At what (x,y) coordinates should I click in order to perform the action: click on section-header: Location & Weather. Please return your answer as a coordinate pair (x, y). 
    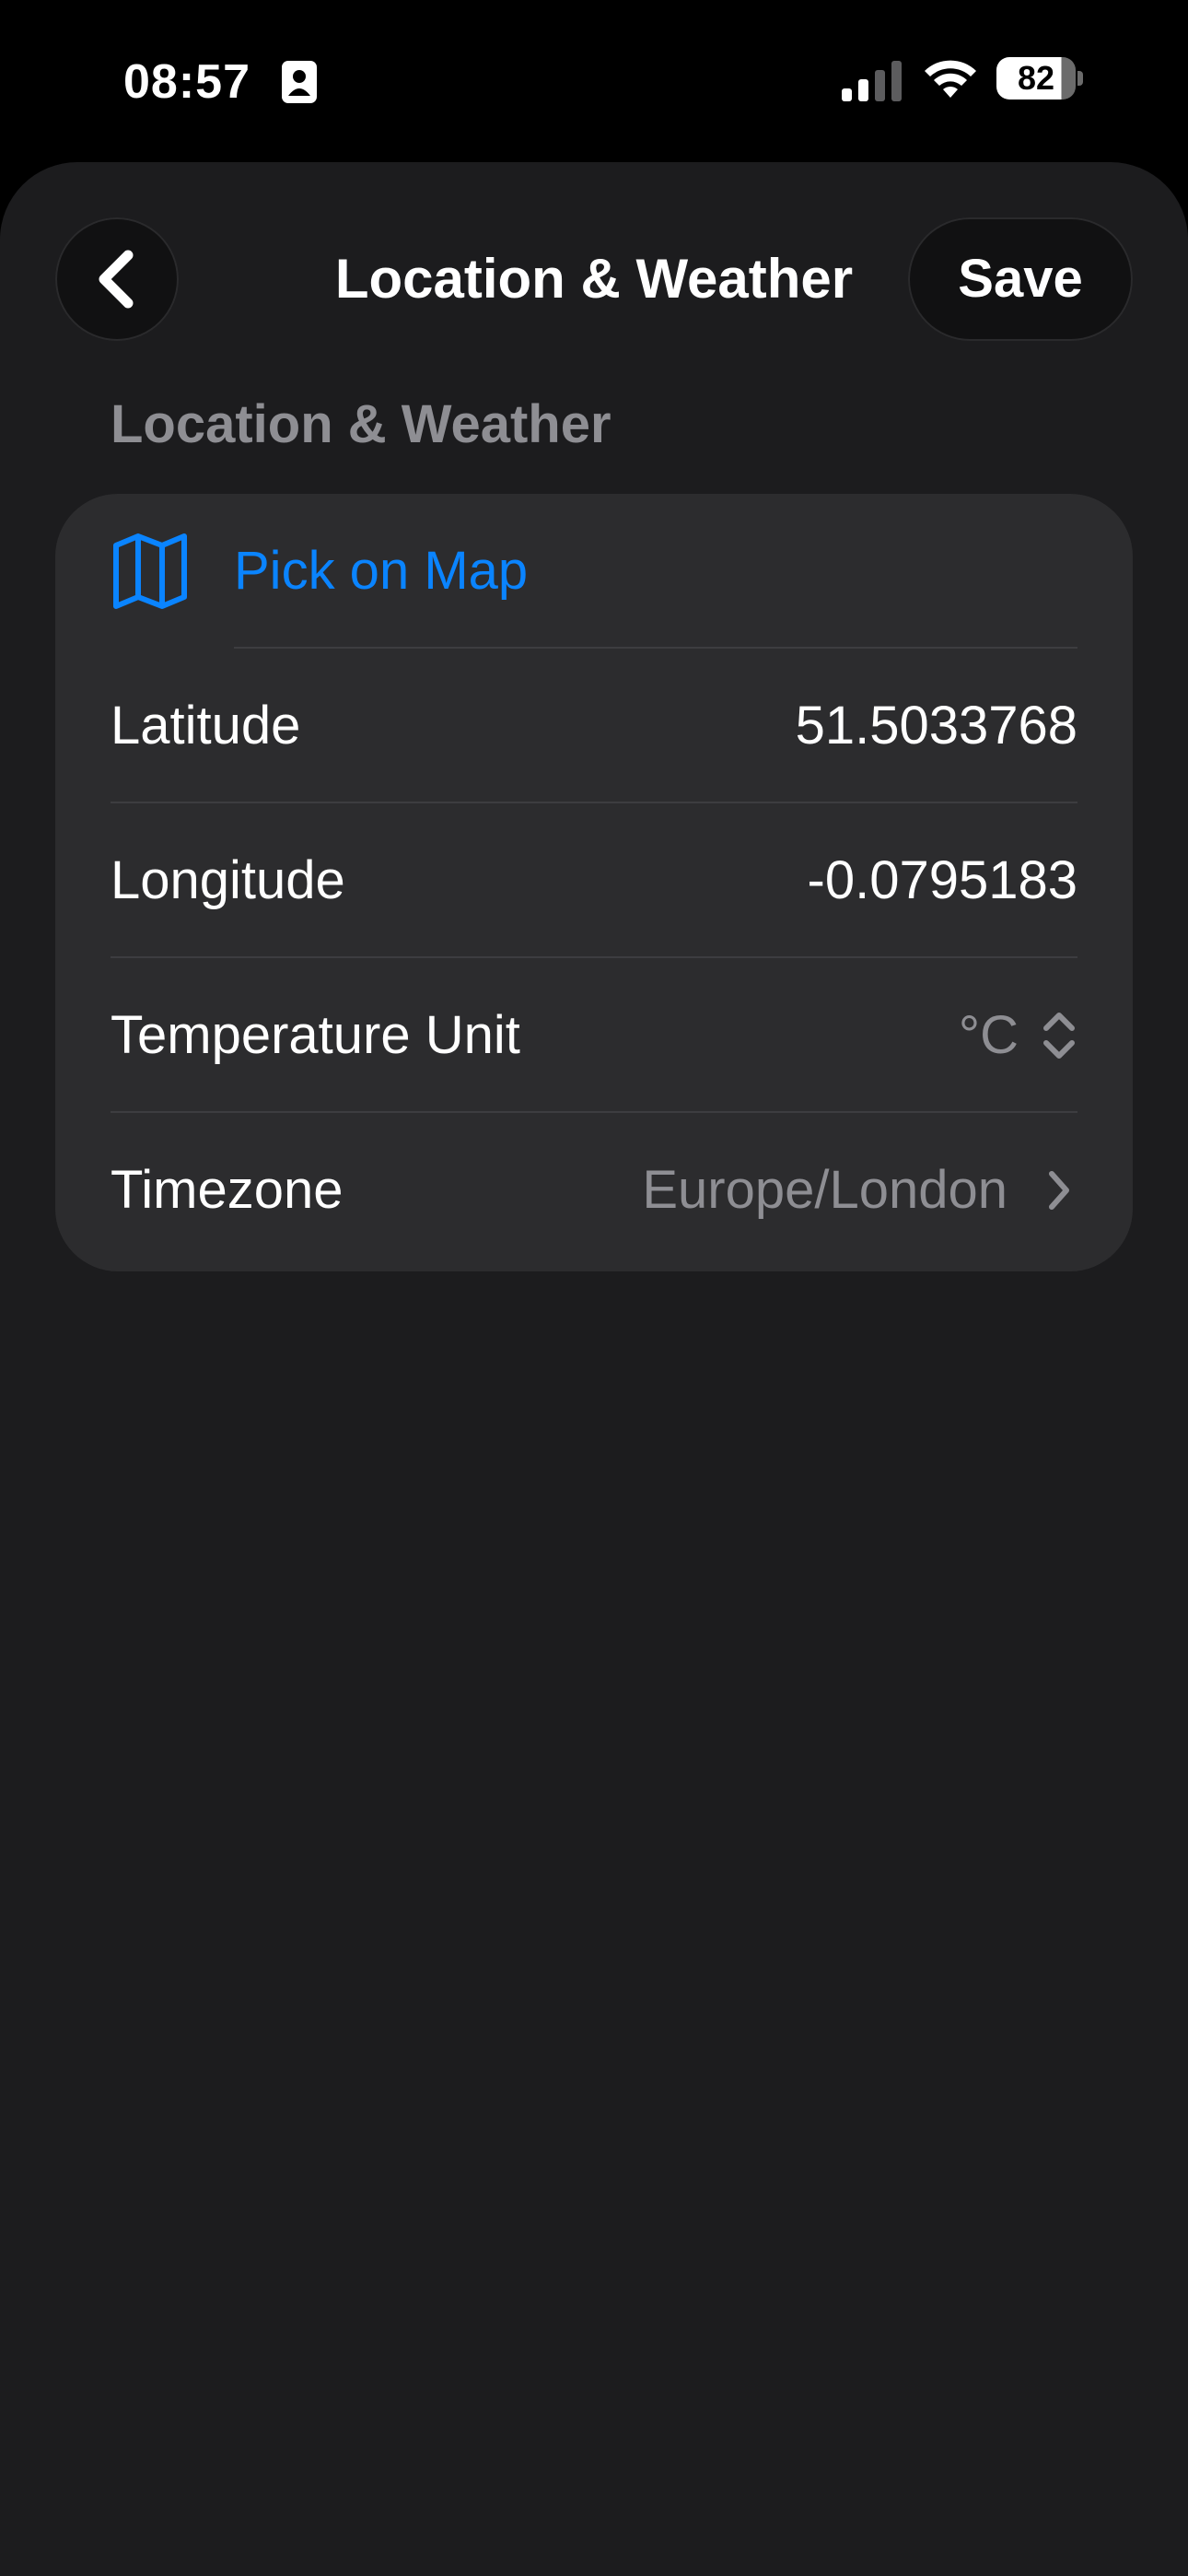
    Looking at the image, I should click on (361, 424).